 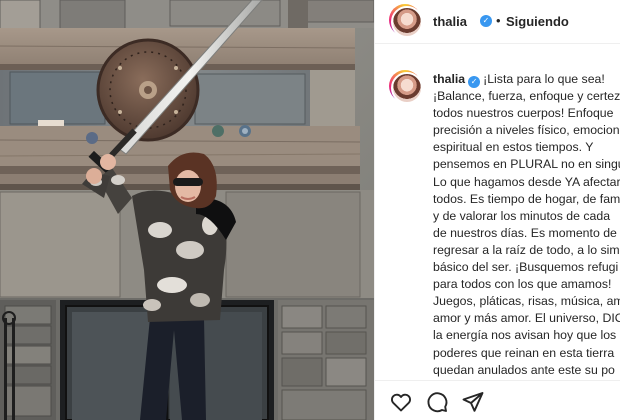 What do you see at coordinates (437, 402) in the screenshot?
I see `comment-bubble-icon` at bounding box center [437, 402].